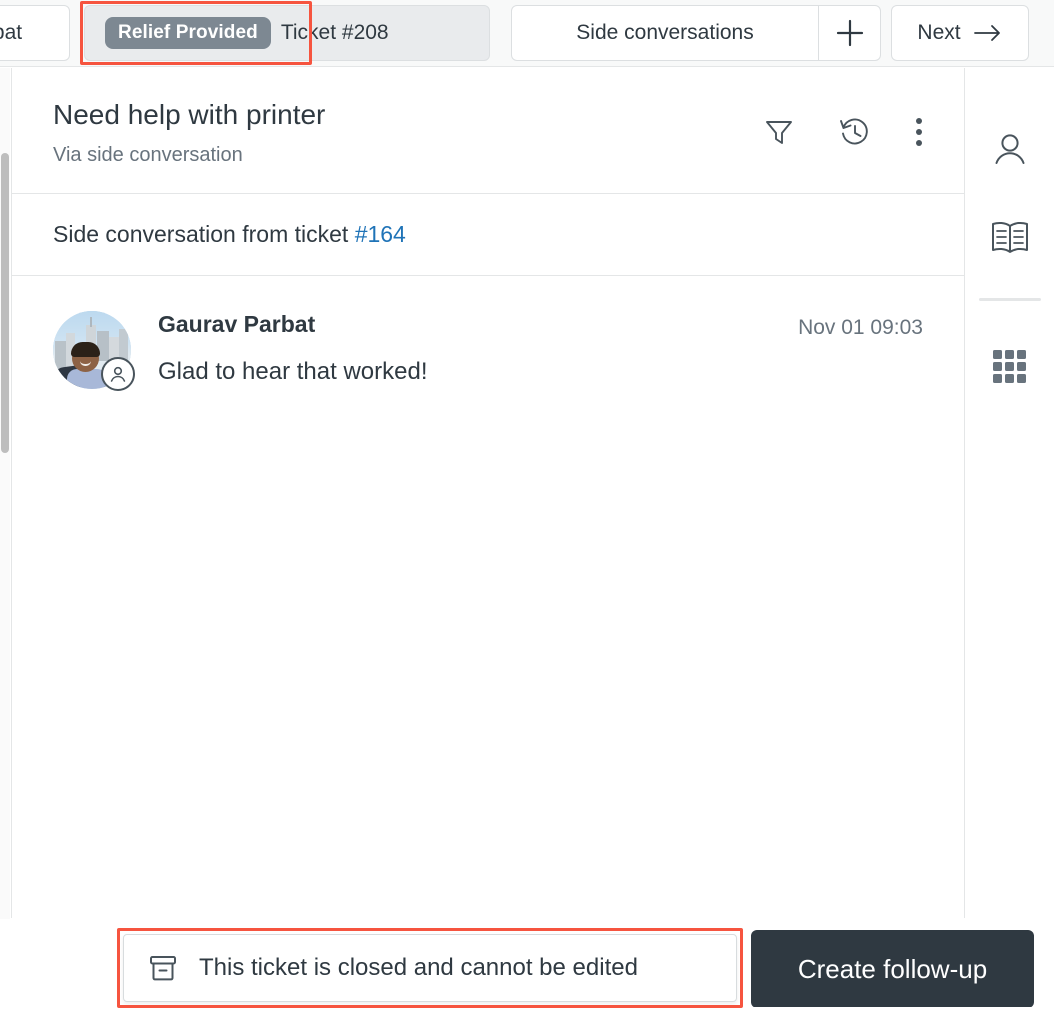  I want to click on apps-grid-icon, so click(1009, 366).